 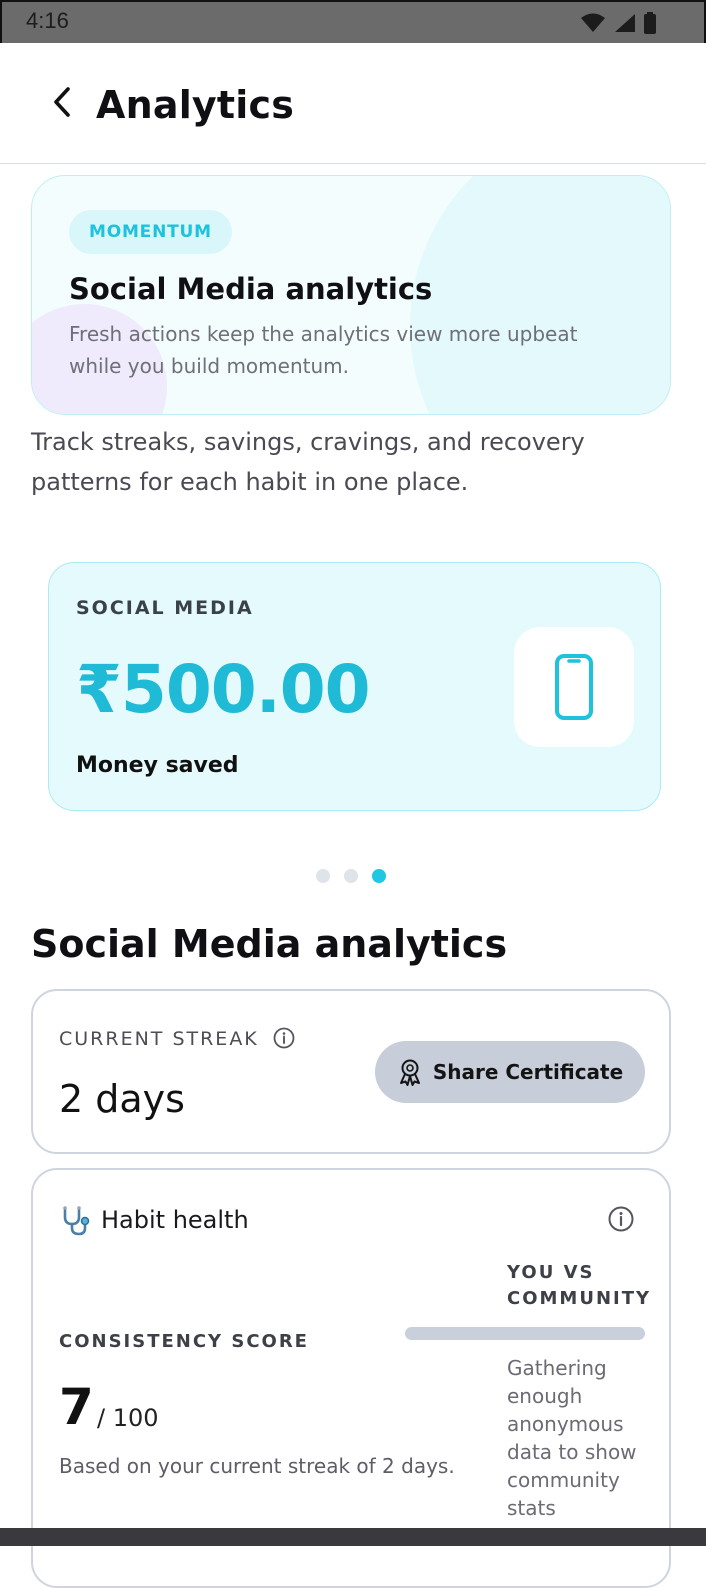 I want to click on wifi-icon, so click(x=593, y=22).